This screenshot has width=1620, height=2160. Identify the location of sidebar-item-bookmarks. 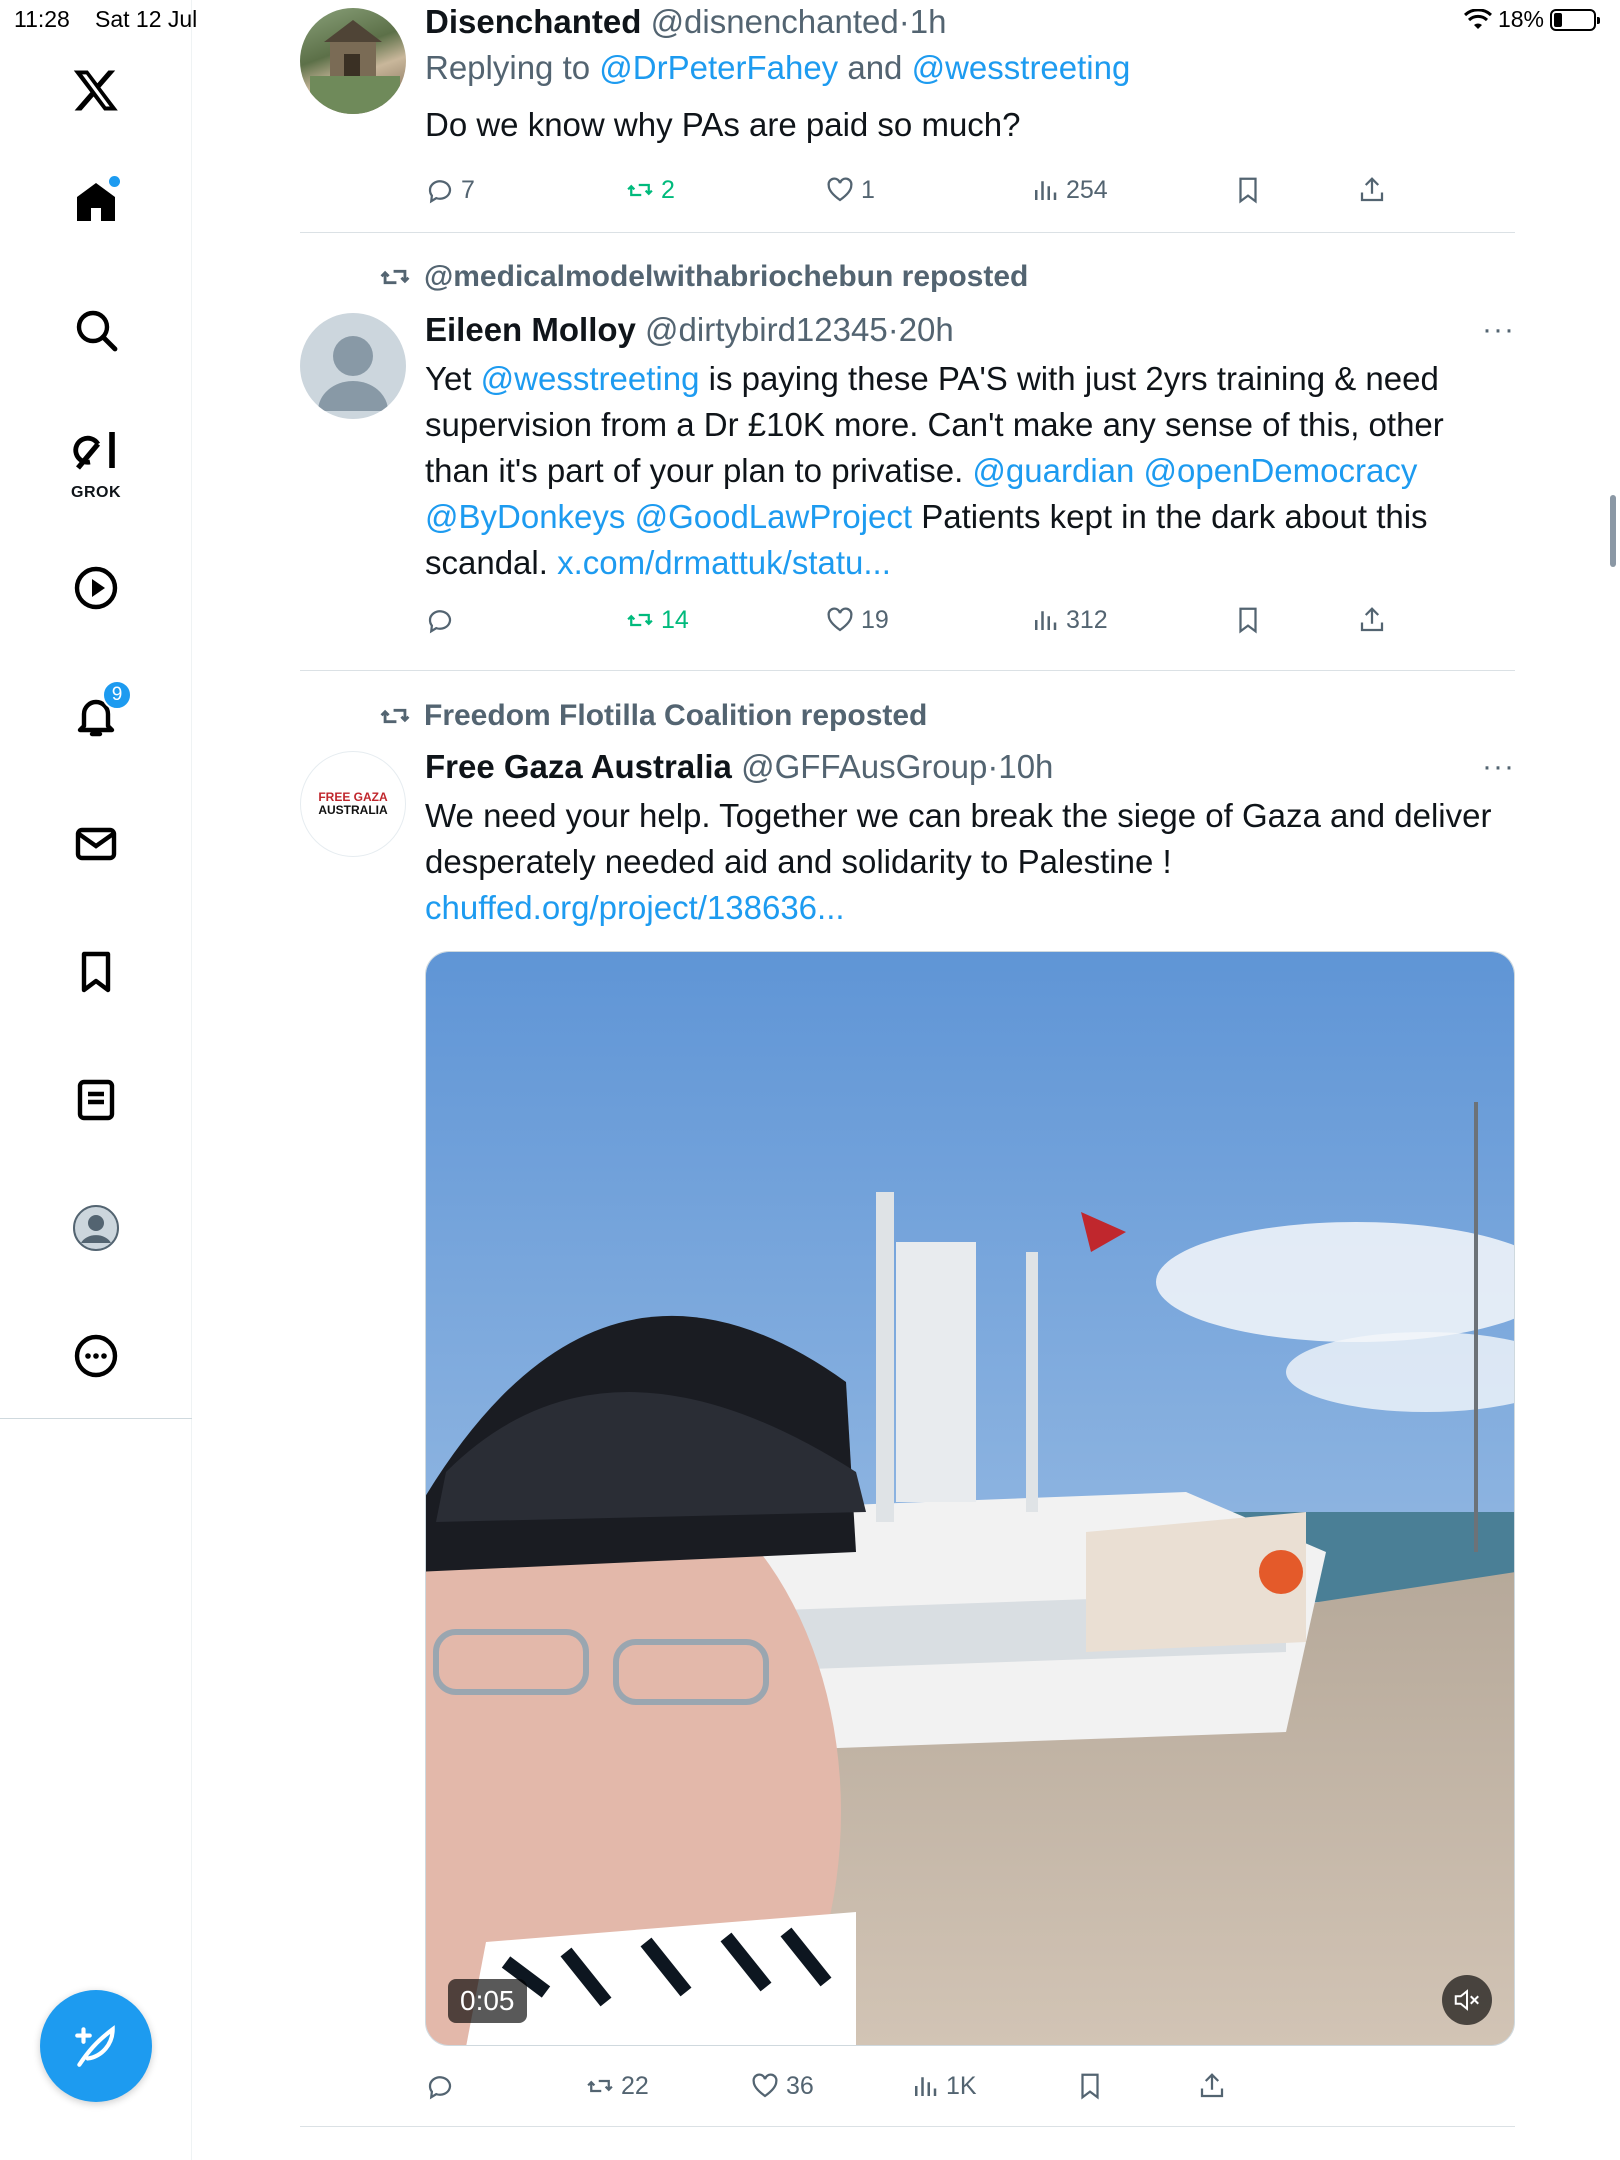
(96, 972).